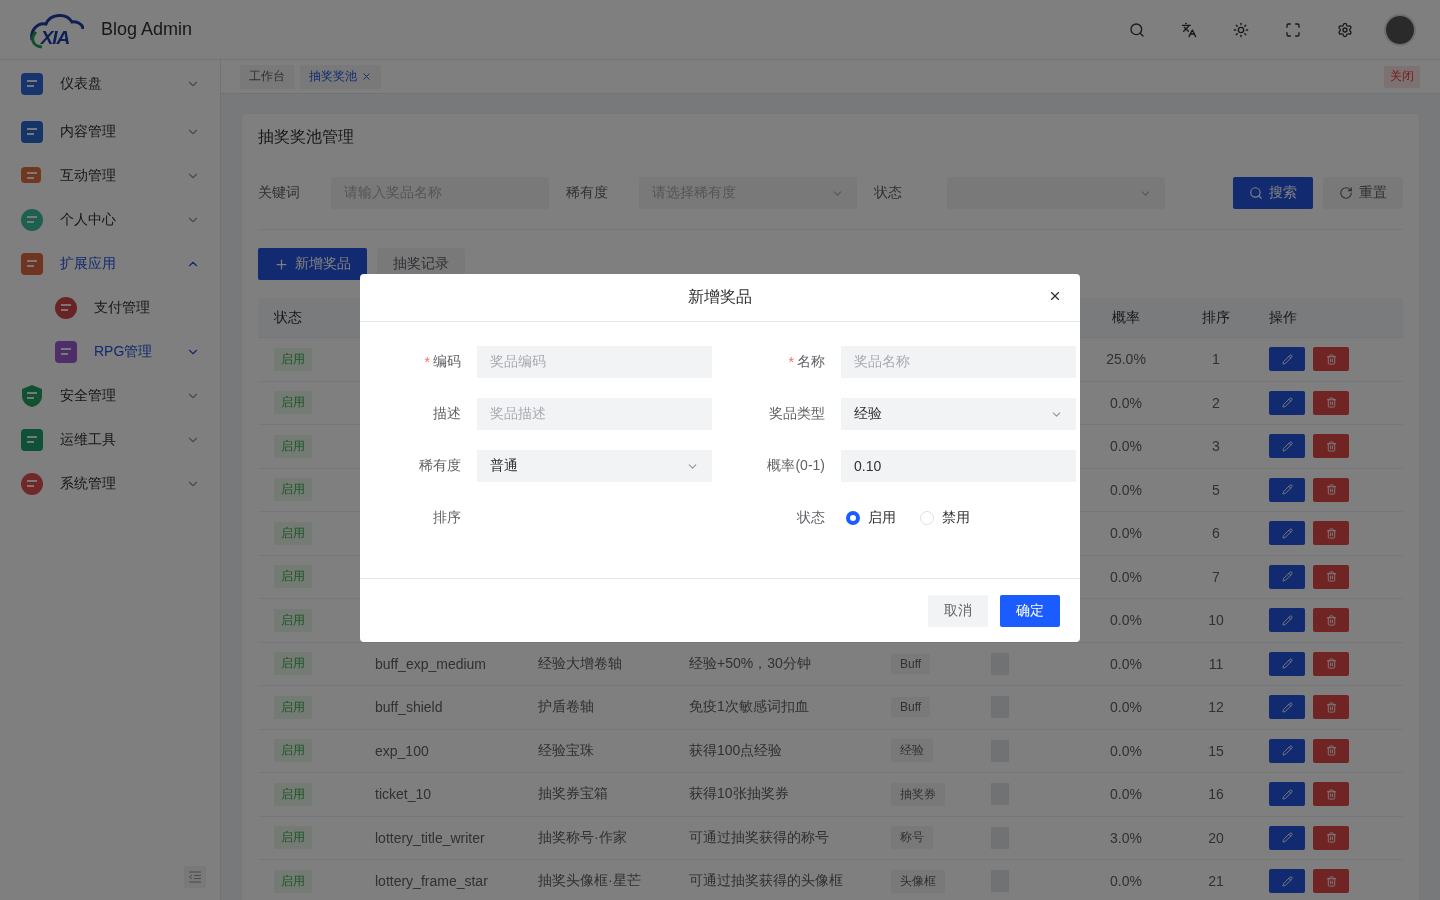 This screenshot has width=1440, height=900. I want to click on sidebar-item: 仪表盘, so click(110, 84).